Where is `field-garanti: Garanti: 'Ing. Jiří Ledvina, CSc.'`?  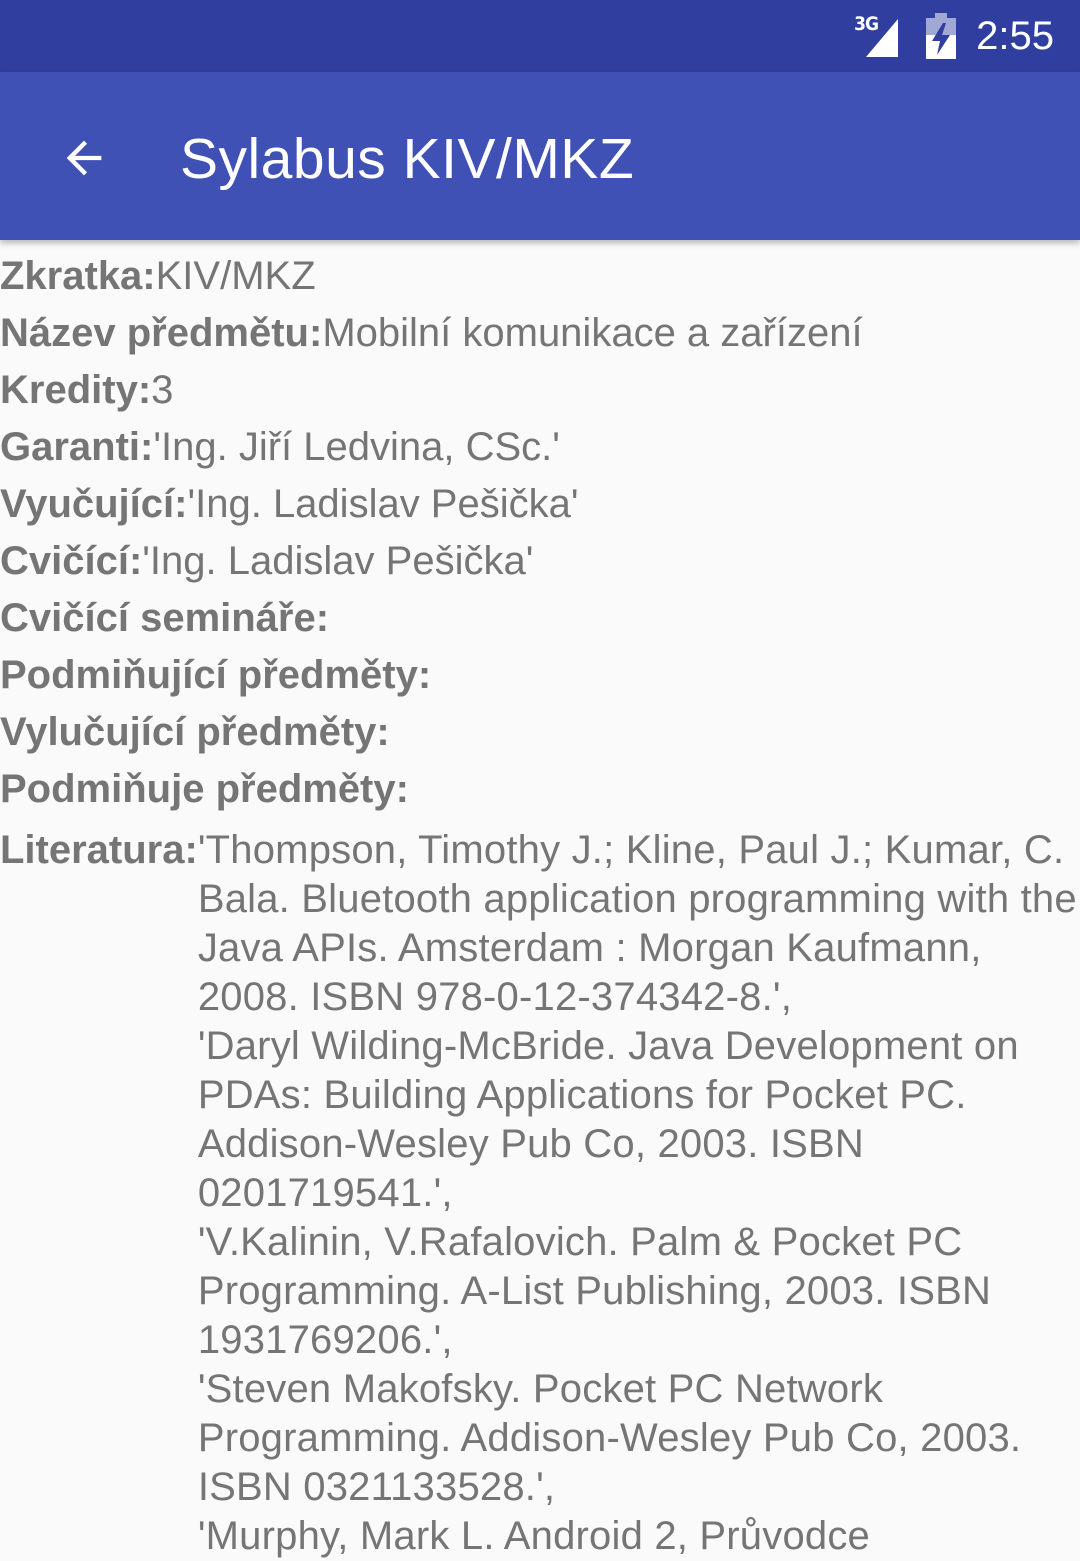 field-garanti: Garanti: 'Ing. Jiří Ledvina, CSc.' is located at coordinates (540, 447).